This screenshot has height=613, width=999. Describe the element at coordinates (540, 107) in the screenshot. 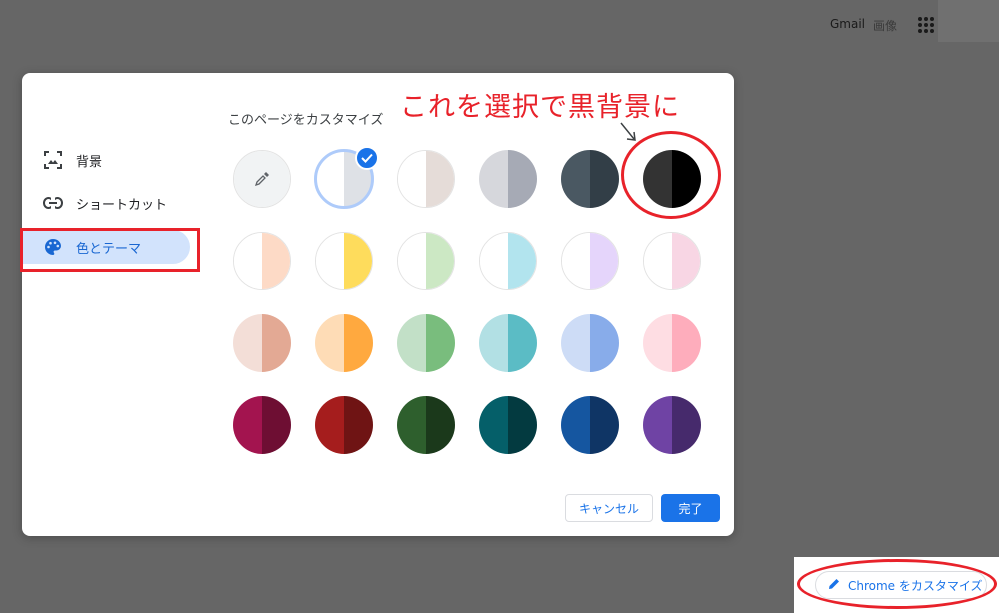

I see `annotation-text: これを選択で黒背景に` at that location.